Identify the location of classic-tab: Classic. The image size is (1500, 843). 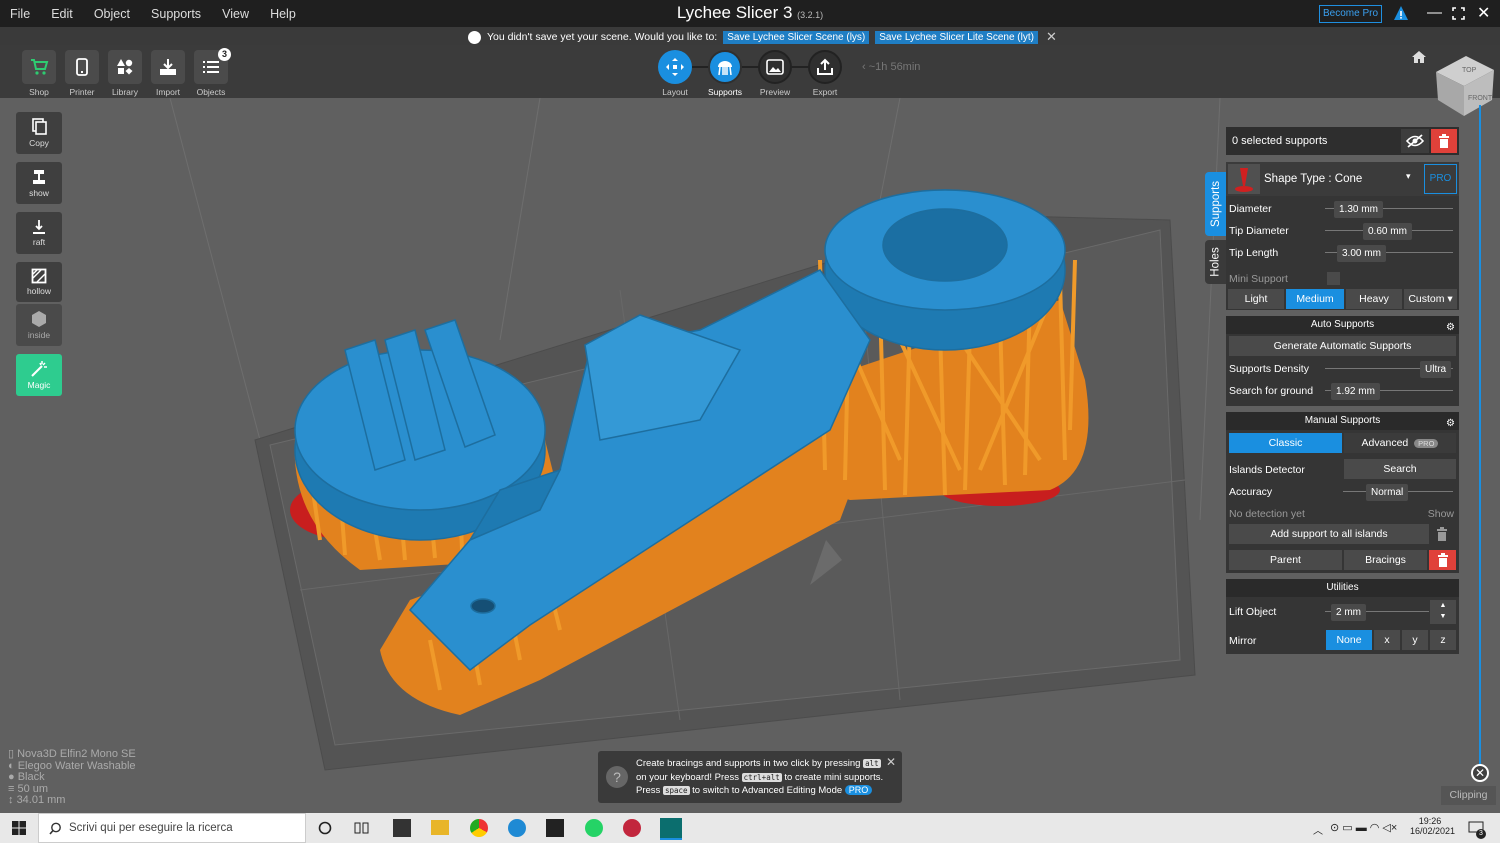
(1285, 443).